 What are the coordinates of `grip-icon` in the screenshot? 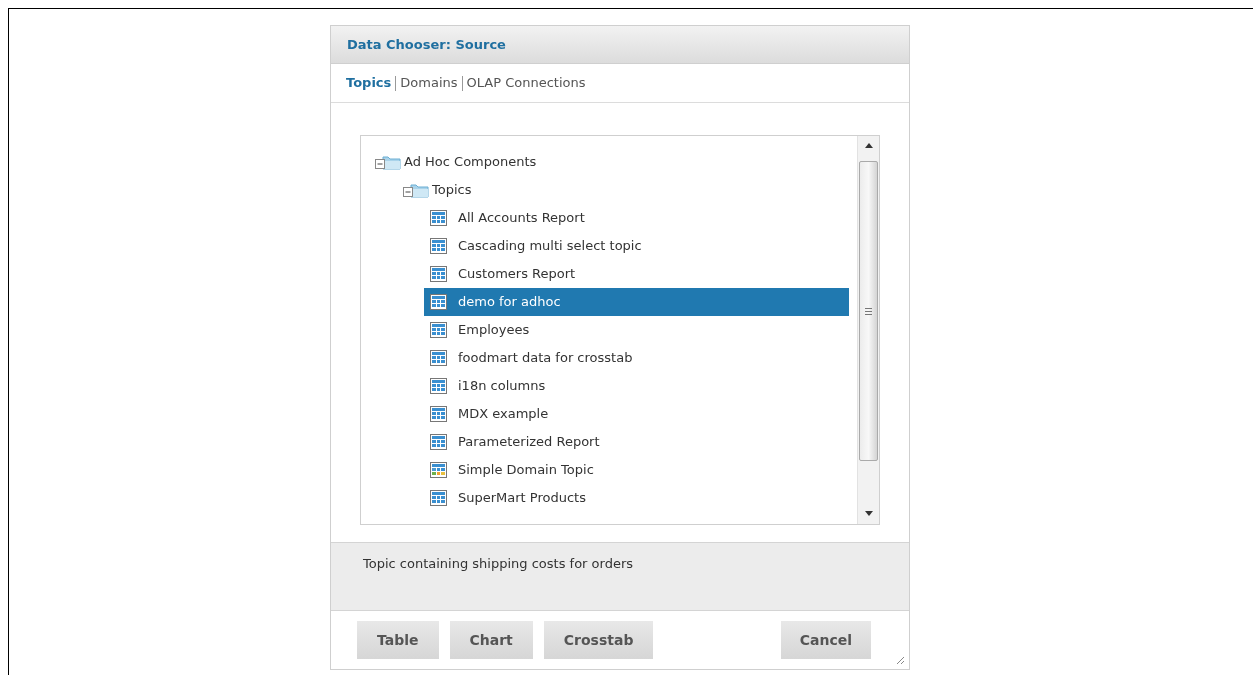 It's located at (868, 311).